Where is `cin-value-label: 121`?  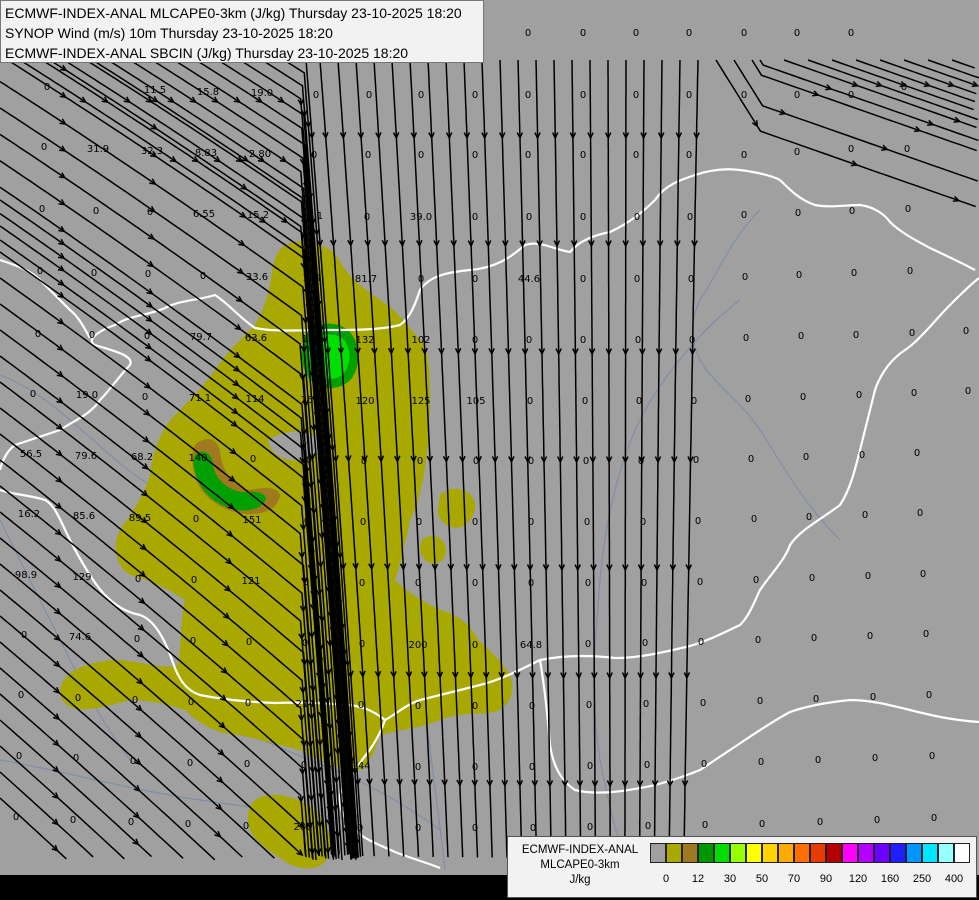
cin-value-label: 121 is located at coordinates (250, 581).